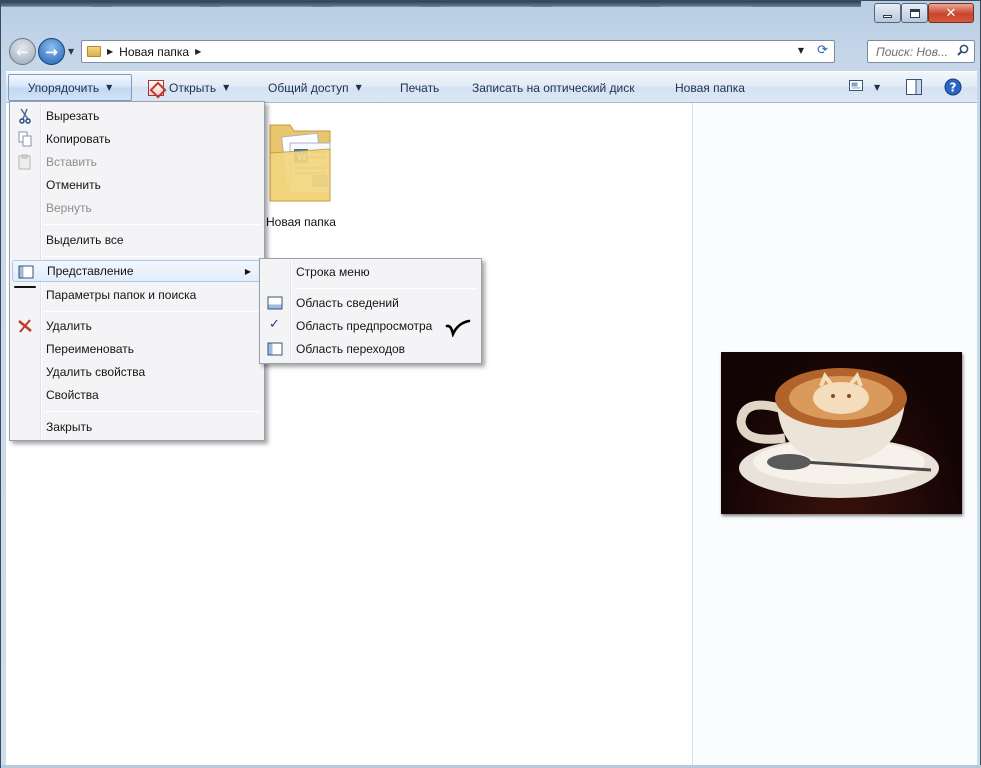  Describe the element at coordinates (69, 427) in the screenshot. I see `menu-item-label: Закрыть` at that location.